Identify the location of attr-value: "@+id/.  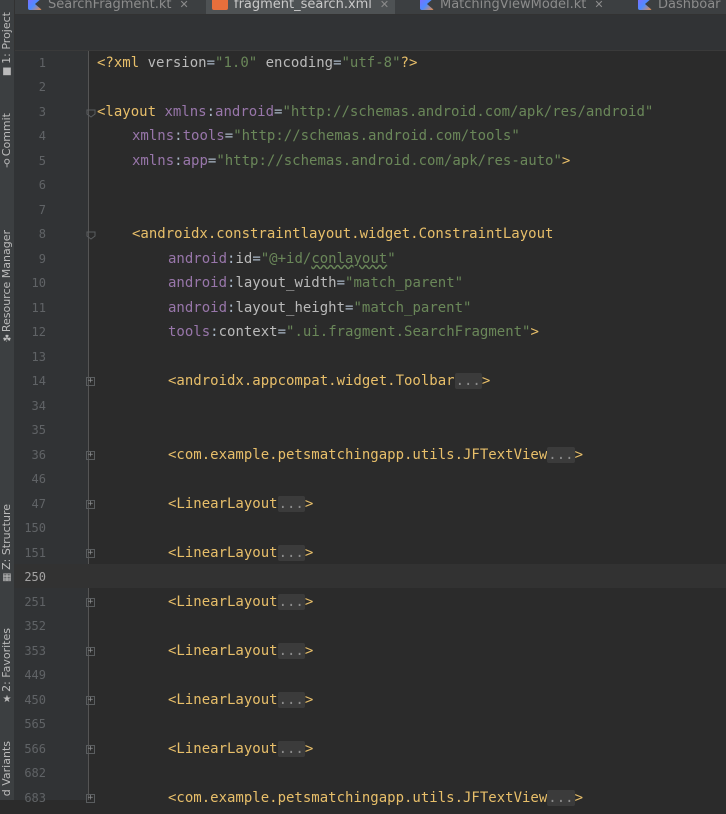
(286, 259).